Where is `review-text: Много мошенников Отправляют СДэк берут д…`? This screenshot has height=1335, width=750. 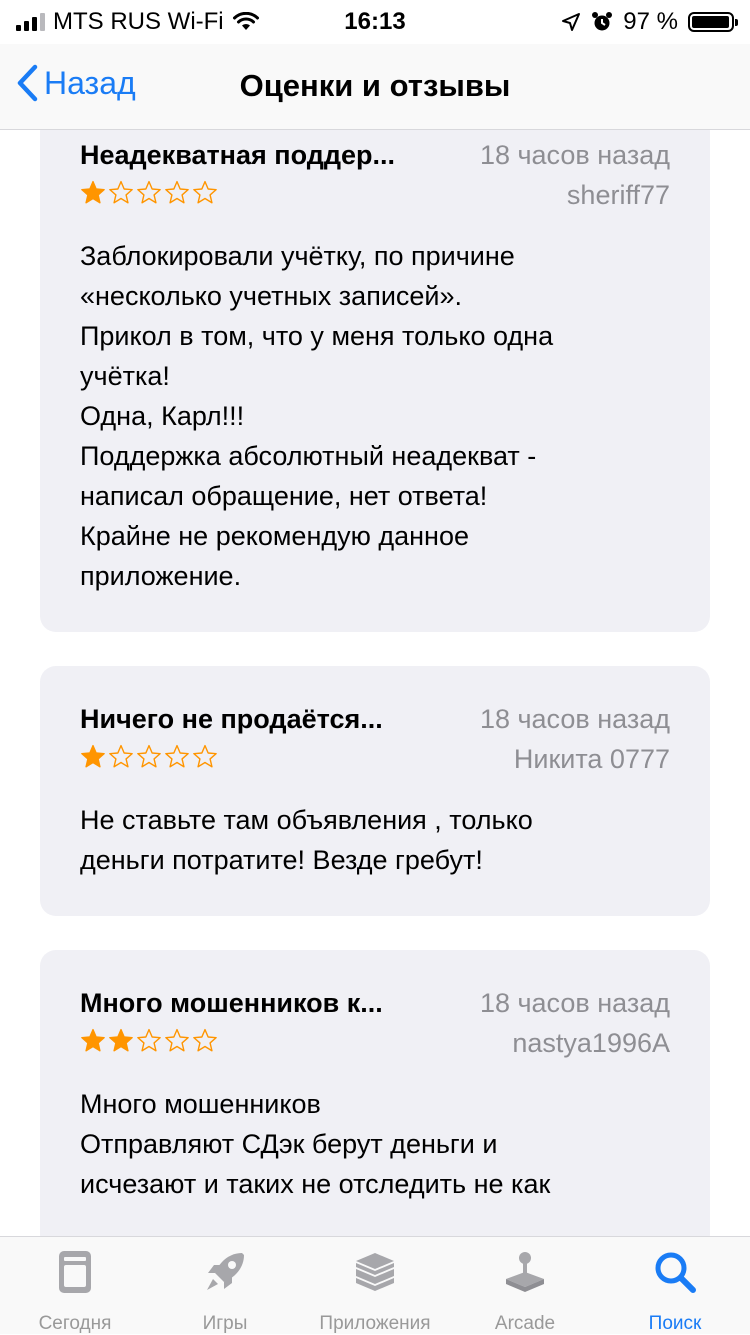 review-text: Много мошенников Отправляют СДэк берут д… is located at coordinates (375, 1144).